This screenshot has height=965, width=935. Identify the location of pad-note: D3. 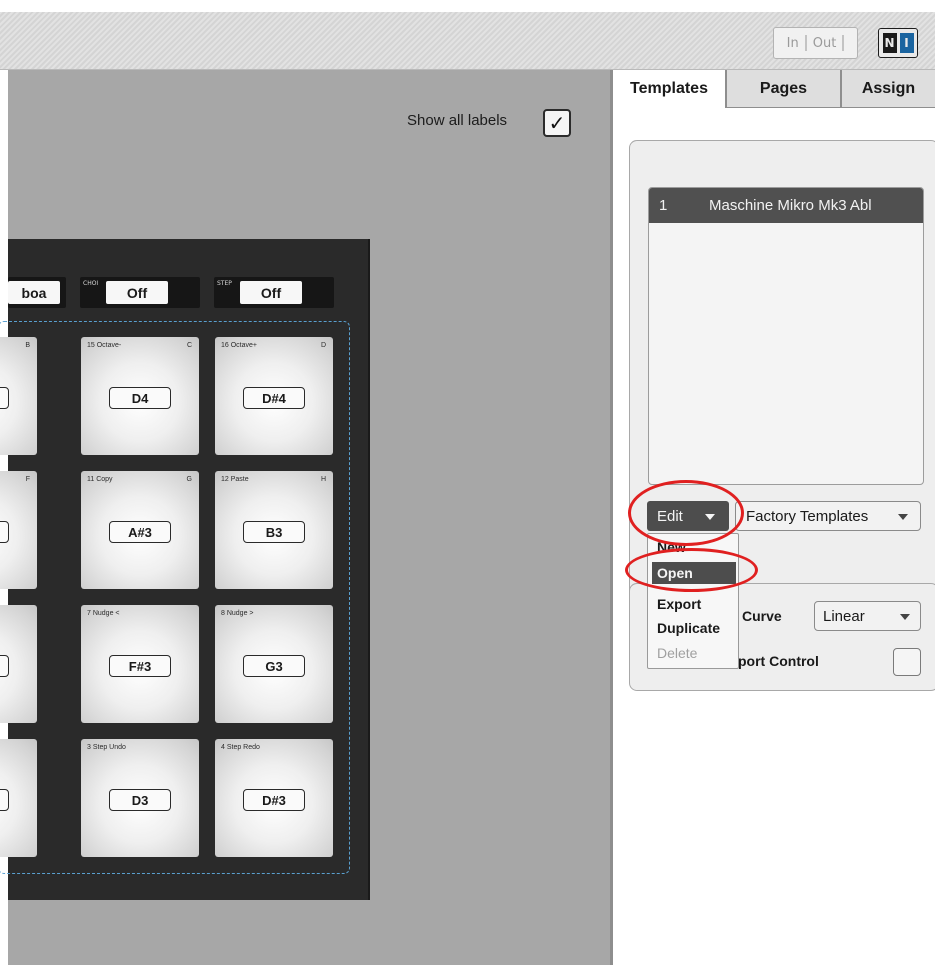
(140, 800).